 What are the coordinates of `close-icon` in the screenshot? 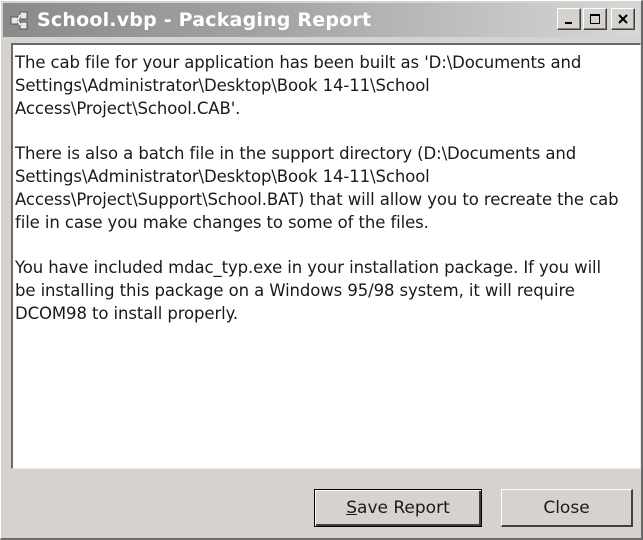 It's located at (623, 19).